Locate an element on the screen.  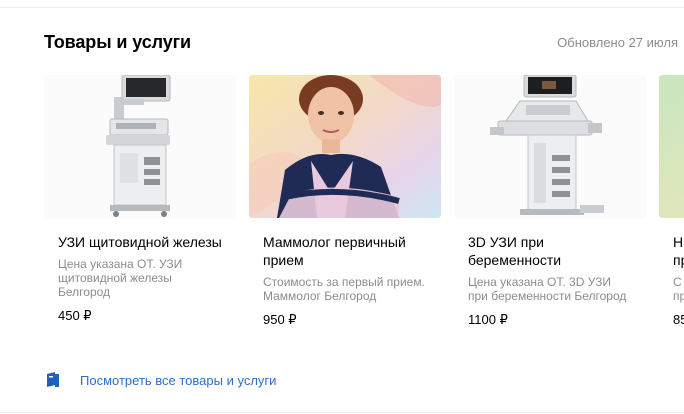
product-card-partial: Н пр С пр 85 is located at coordinates (671, 201).